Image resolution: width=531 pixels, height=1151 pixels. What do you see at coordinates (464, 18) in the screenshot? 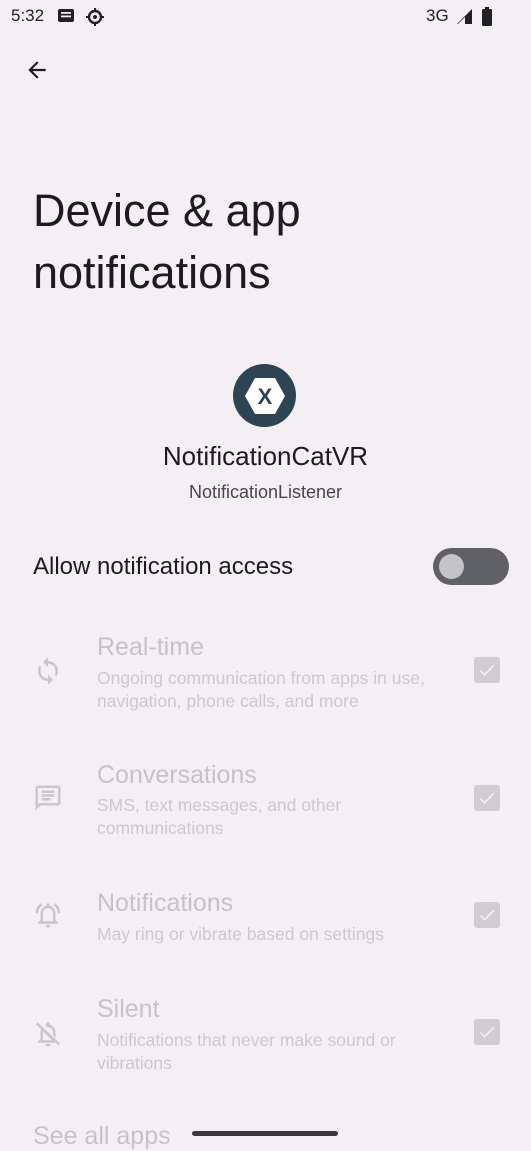
I see `signal-icon` at bounding box center [464, 18].